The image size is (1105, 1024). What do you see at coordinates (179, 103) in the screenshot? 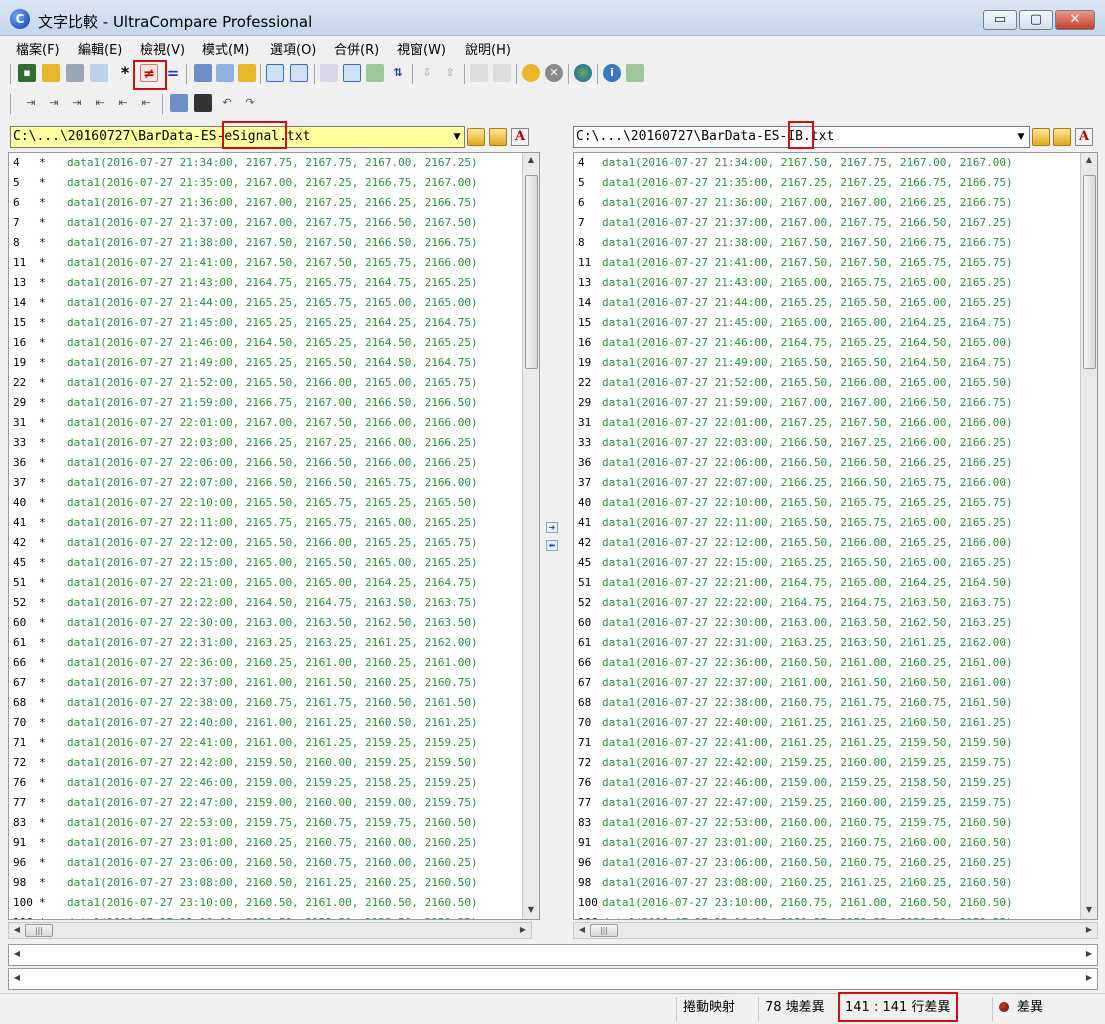
I see `edit-file-icon` at bounding box center [179, 103].